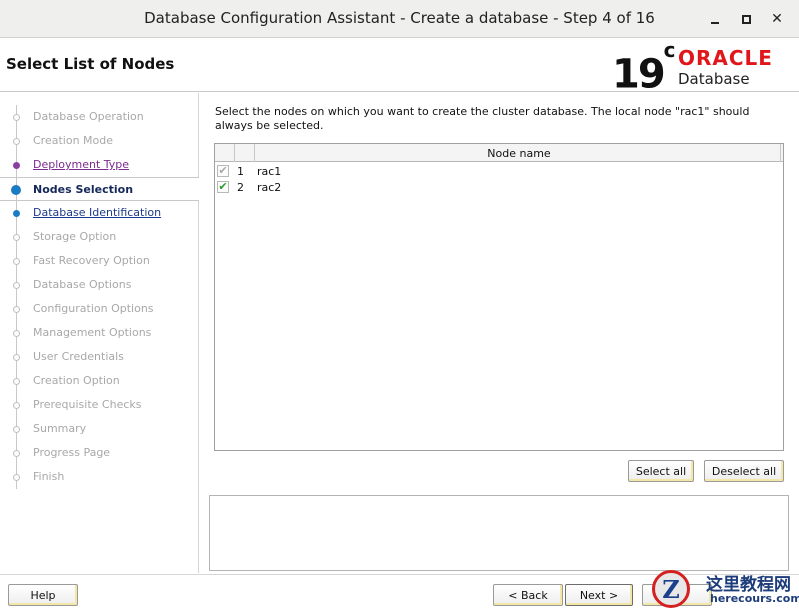  I want to click on close-icon: ✕, so click(777, 19).